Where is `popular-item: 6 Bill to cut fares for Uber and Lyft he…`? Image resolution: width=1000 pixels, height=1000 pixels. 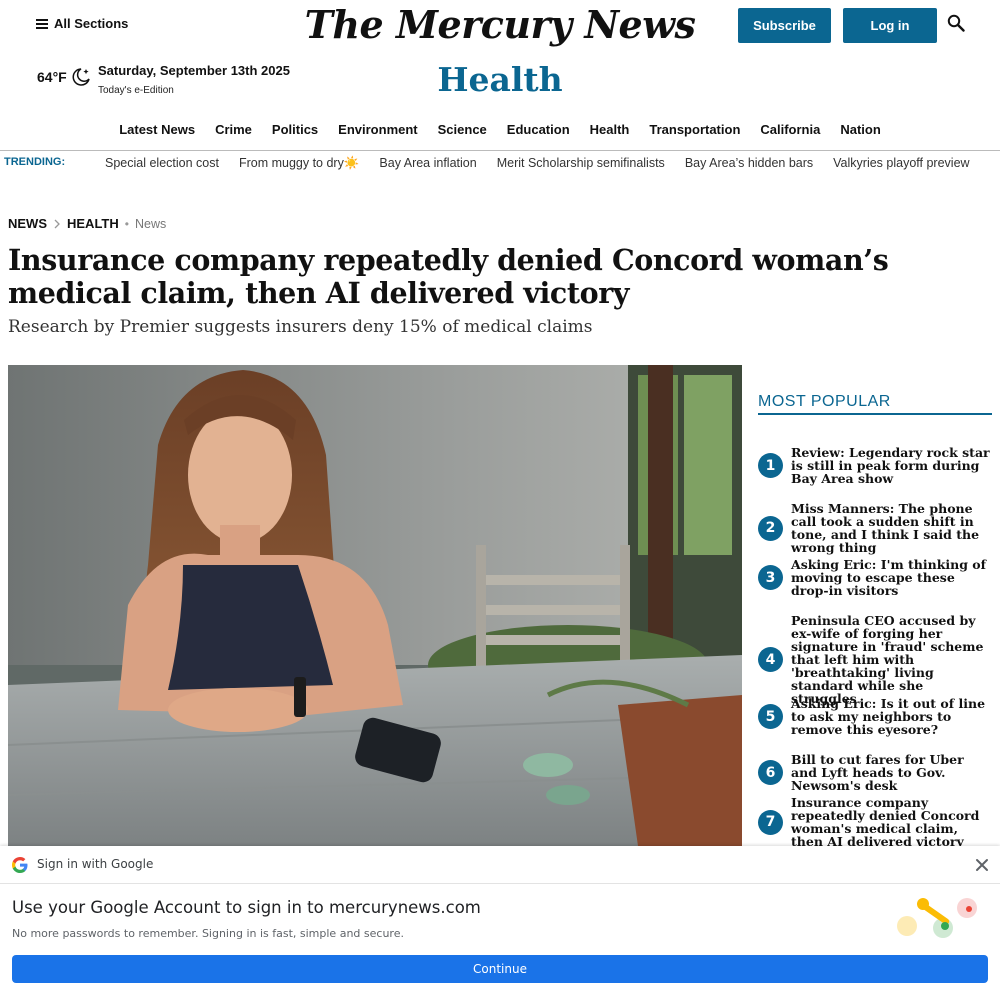
popular-item: 6 Bill to cut fares for Uber and Lyft he… is located at coordinates (875, 772).